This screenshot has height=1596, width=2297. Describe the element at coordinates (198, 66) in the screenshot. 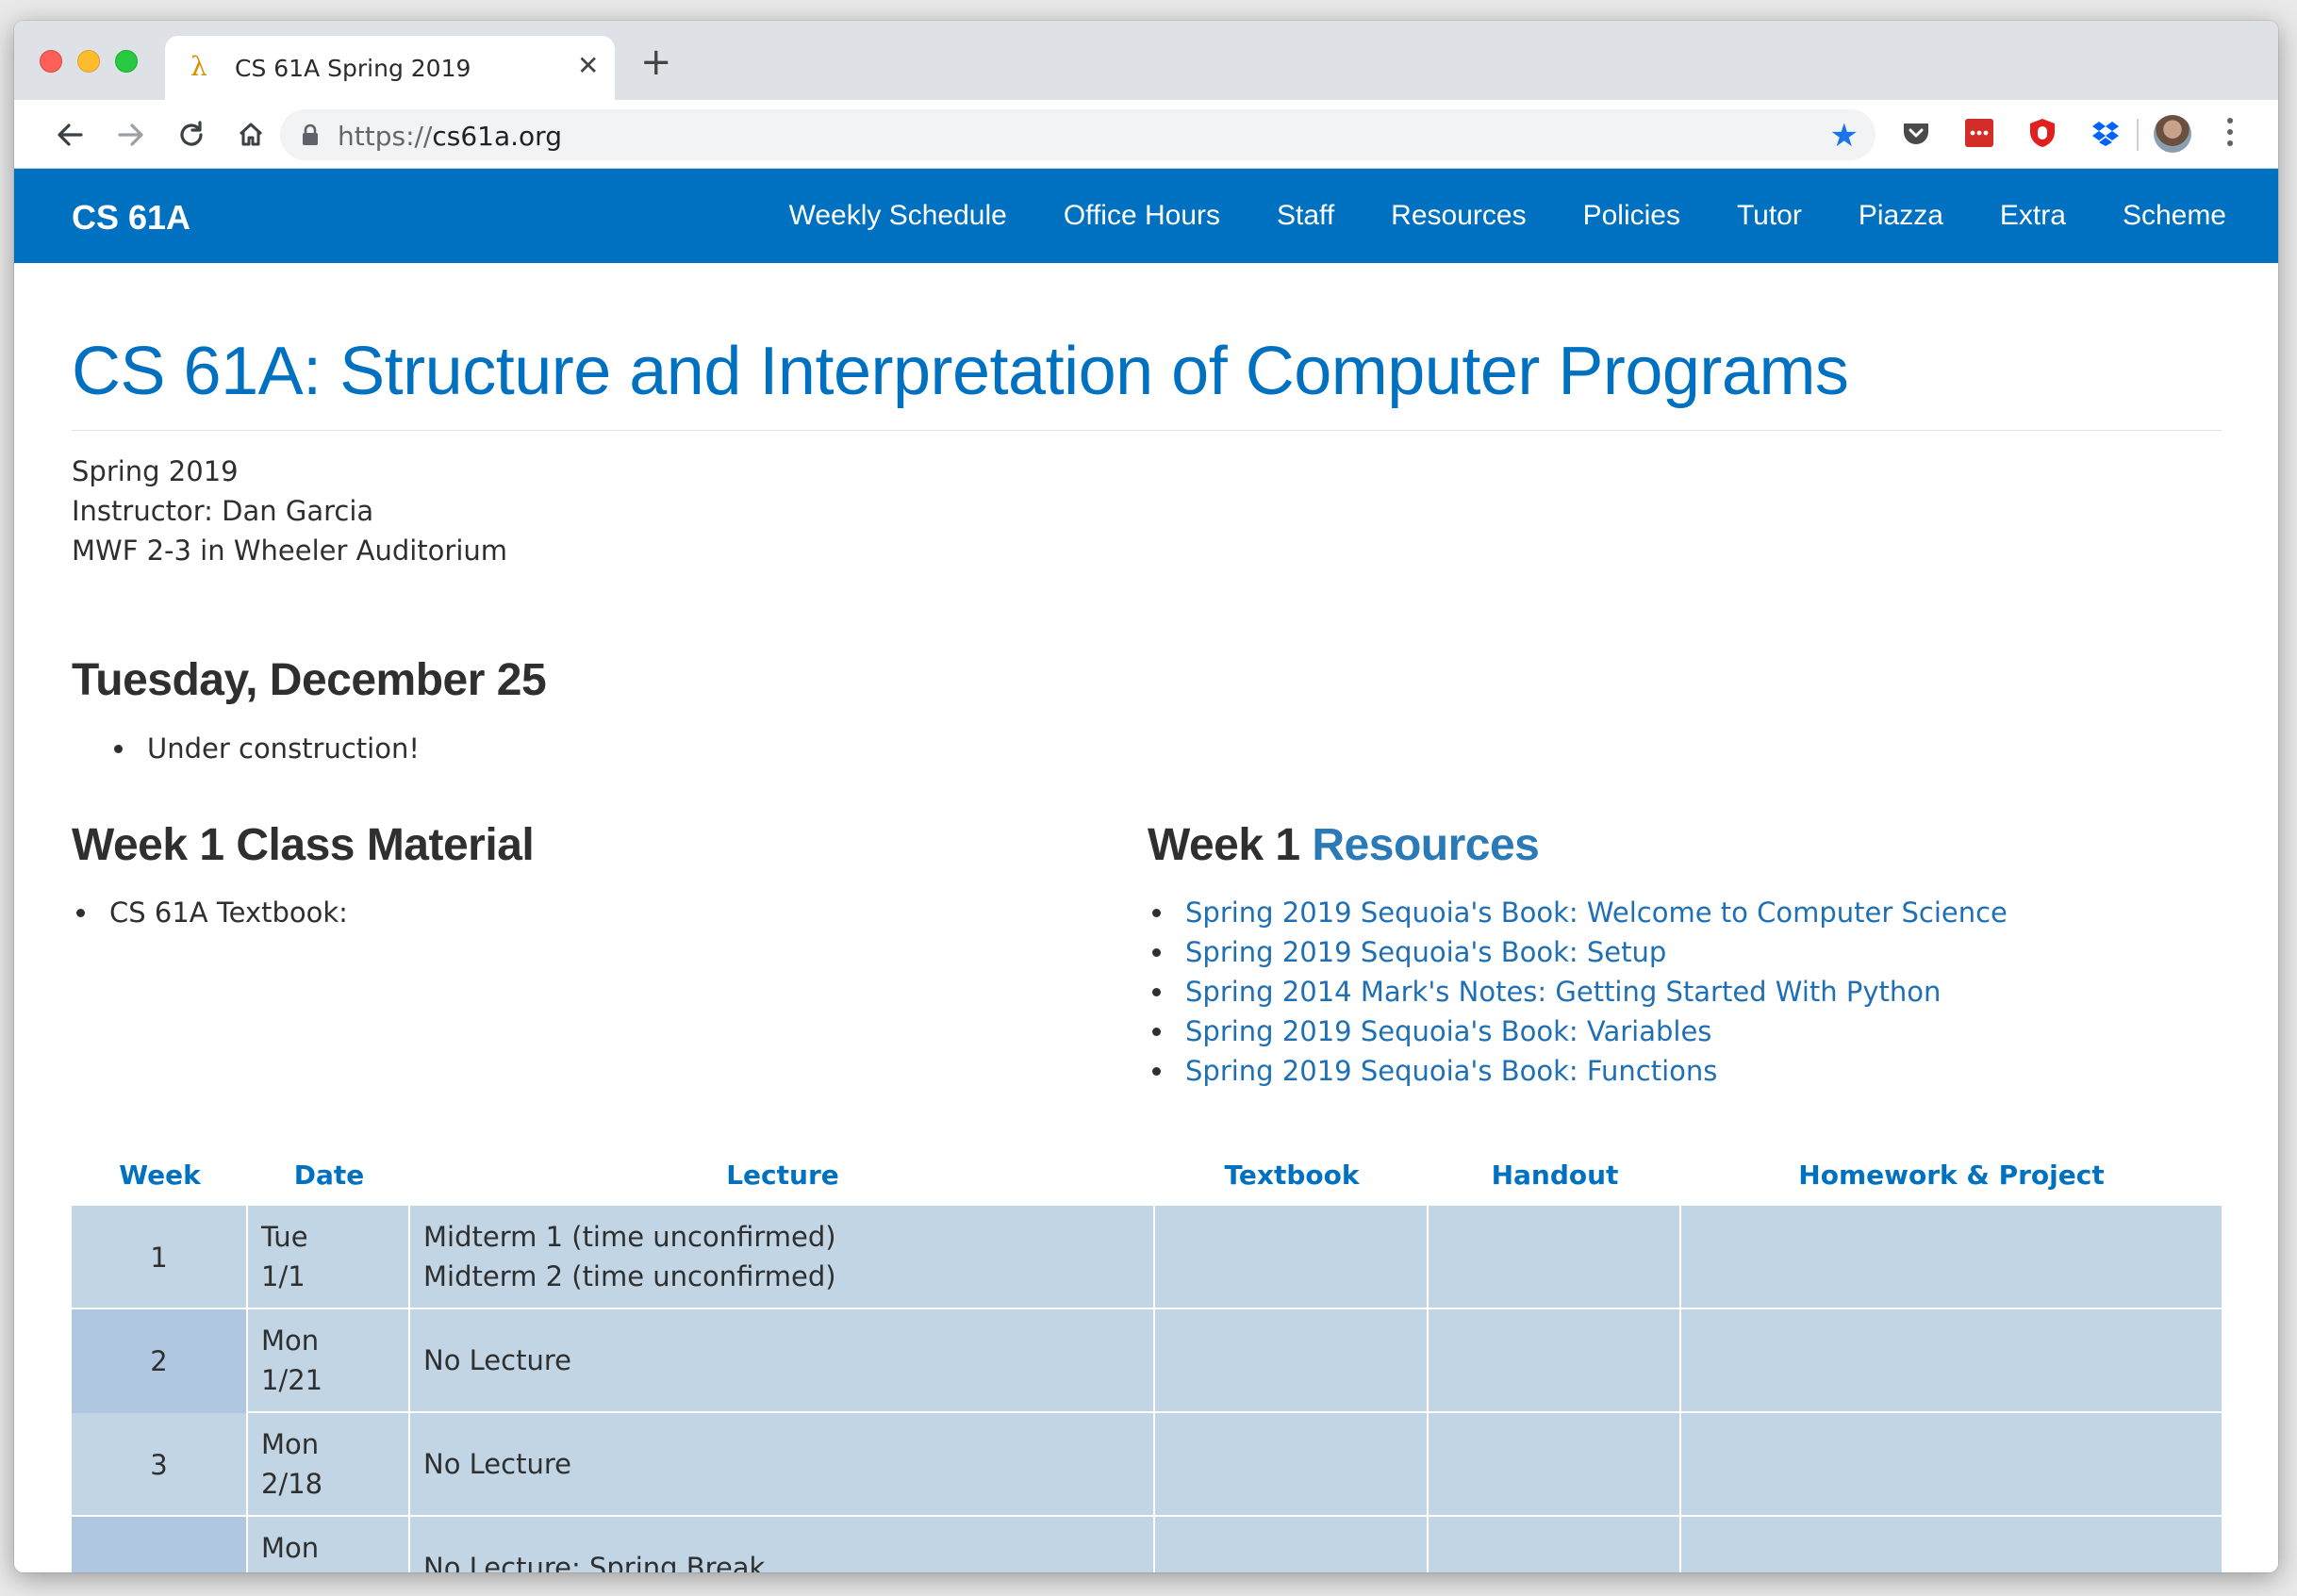

I see `lambda-favicon-icon: λ` at that location.